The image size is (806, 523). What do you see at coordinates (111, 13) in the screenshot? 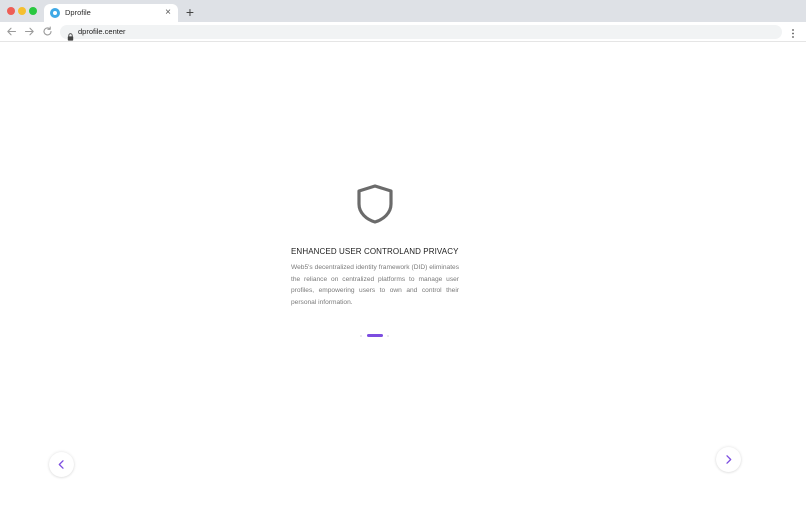
I see `browser-tab: Dprofile ×` at bounding box center [111, 13].